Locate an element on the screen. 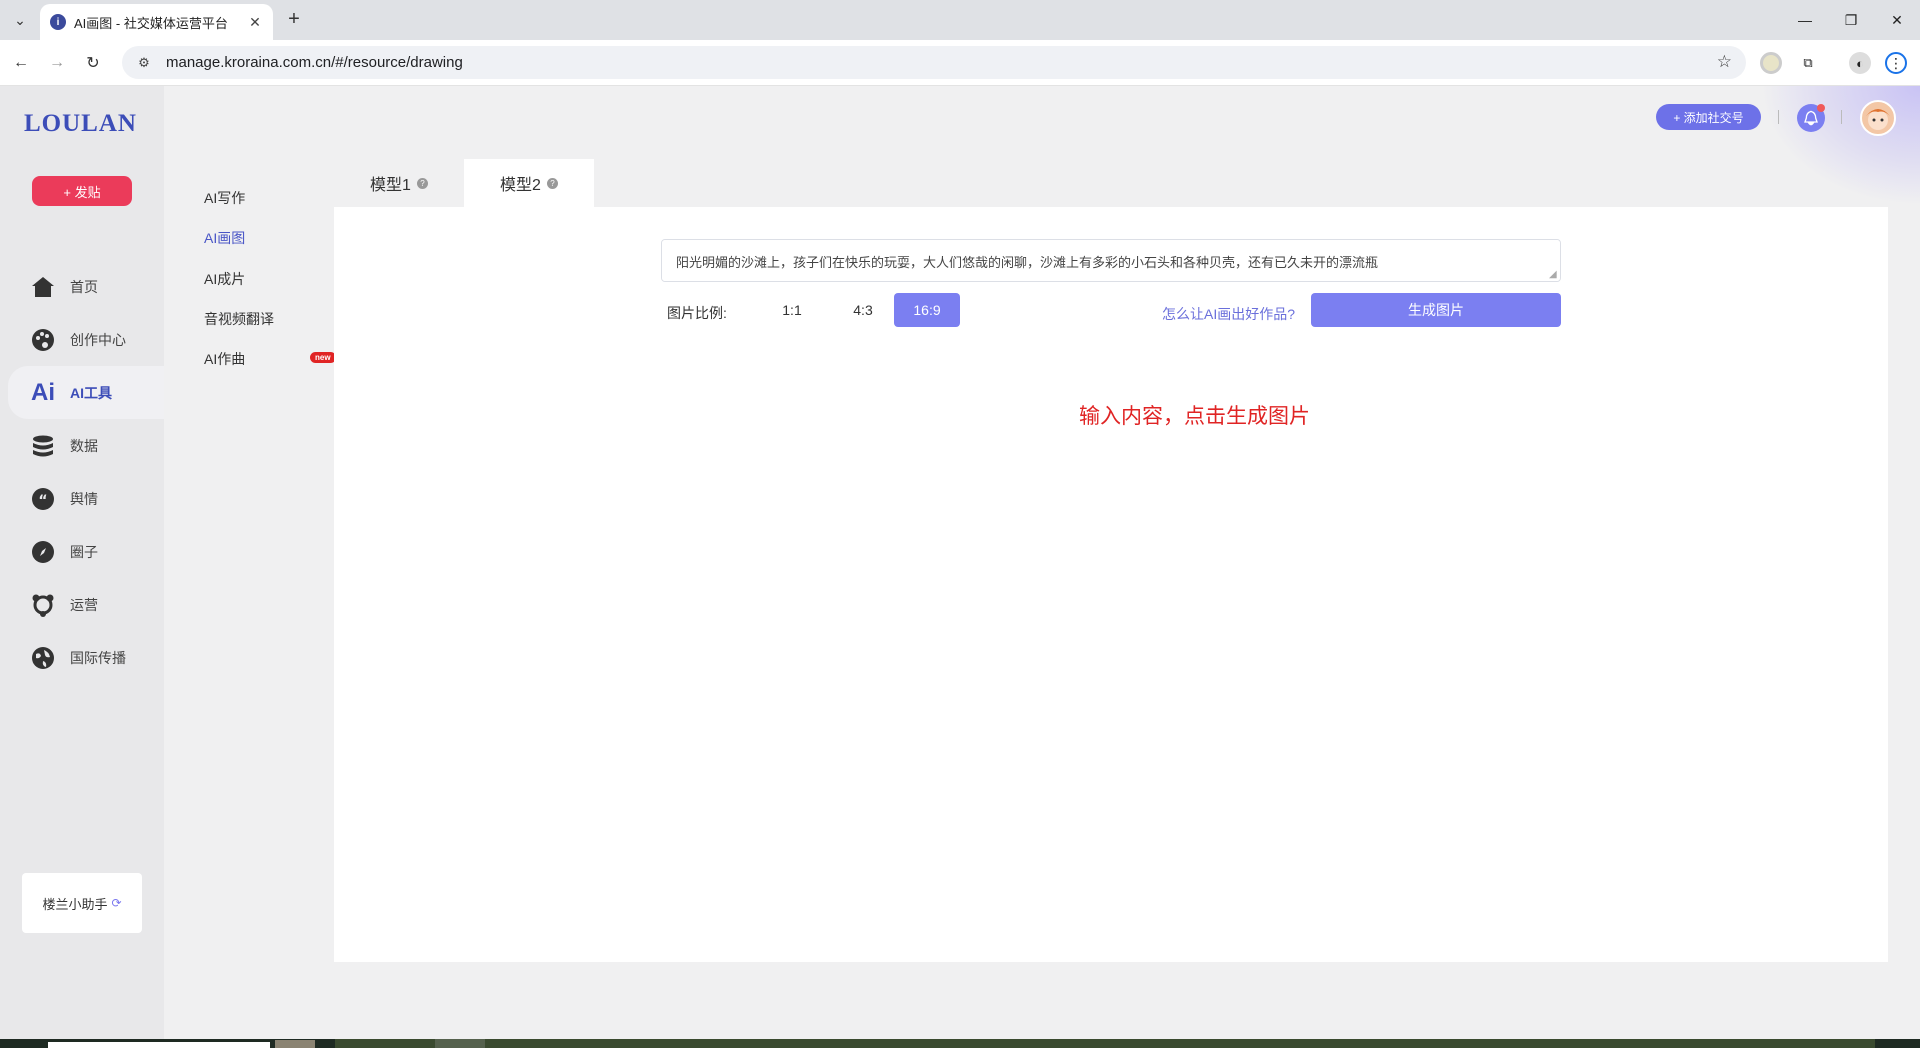 This screenshot has width=1920, height=1048. nav-item-home: 首页 is located at coordinates (82, 286).